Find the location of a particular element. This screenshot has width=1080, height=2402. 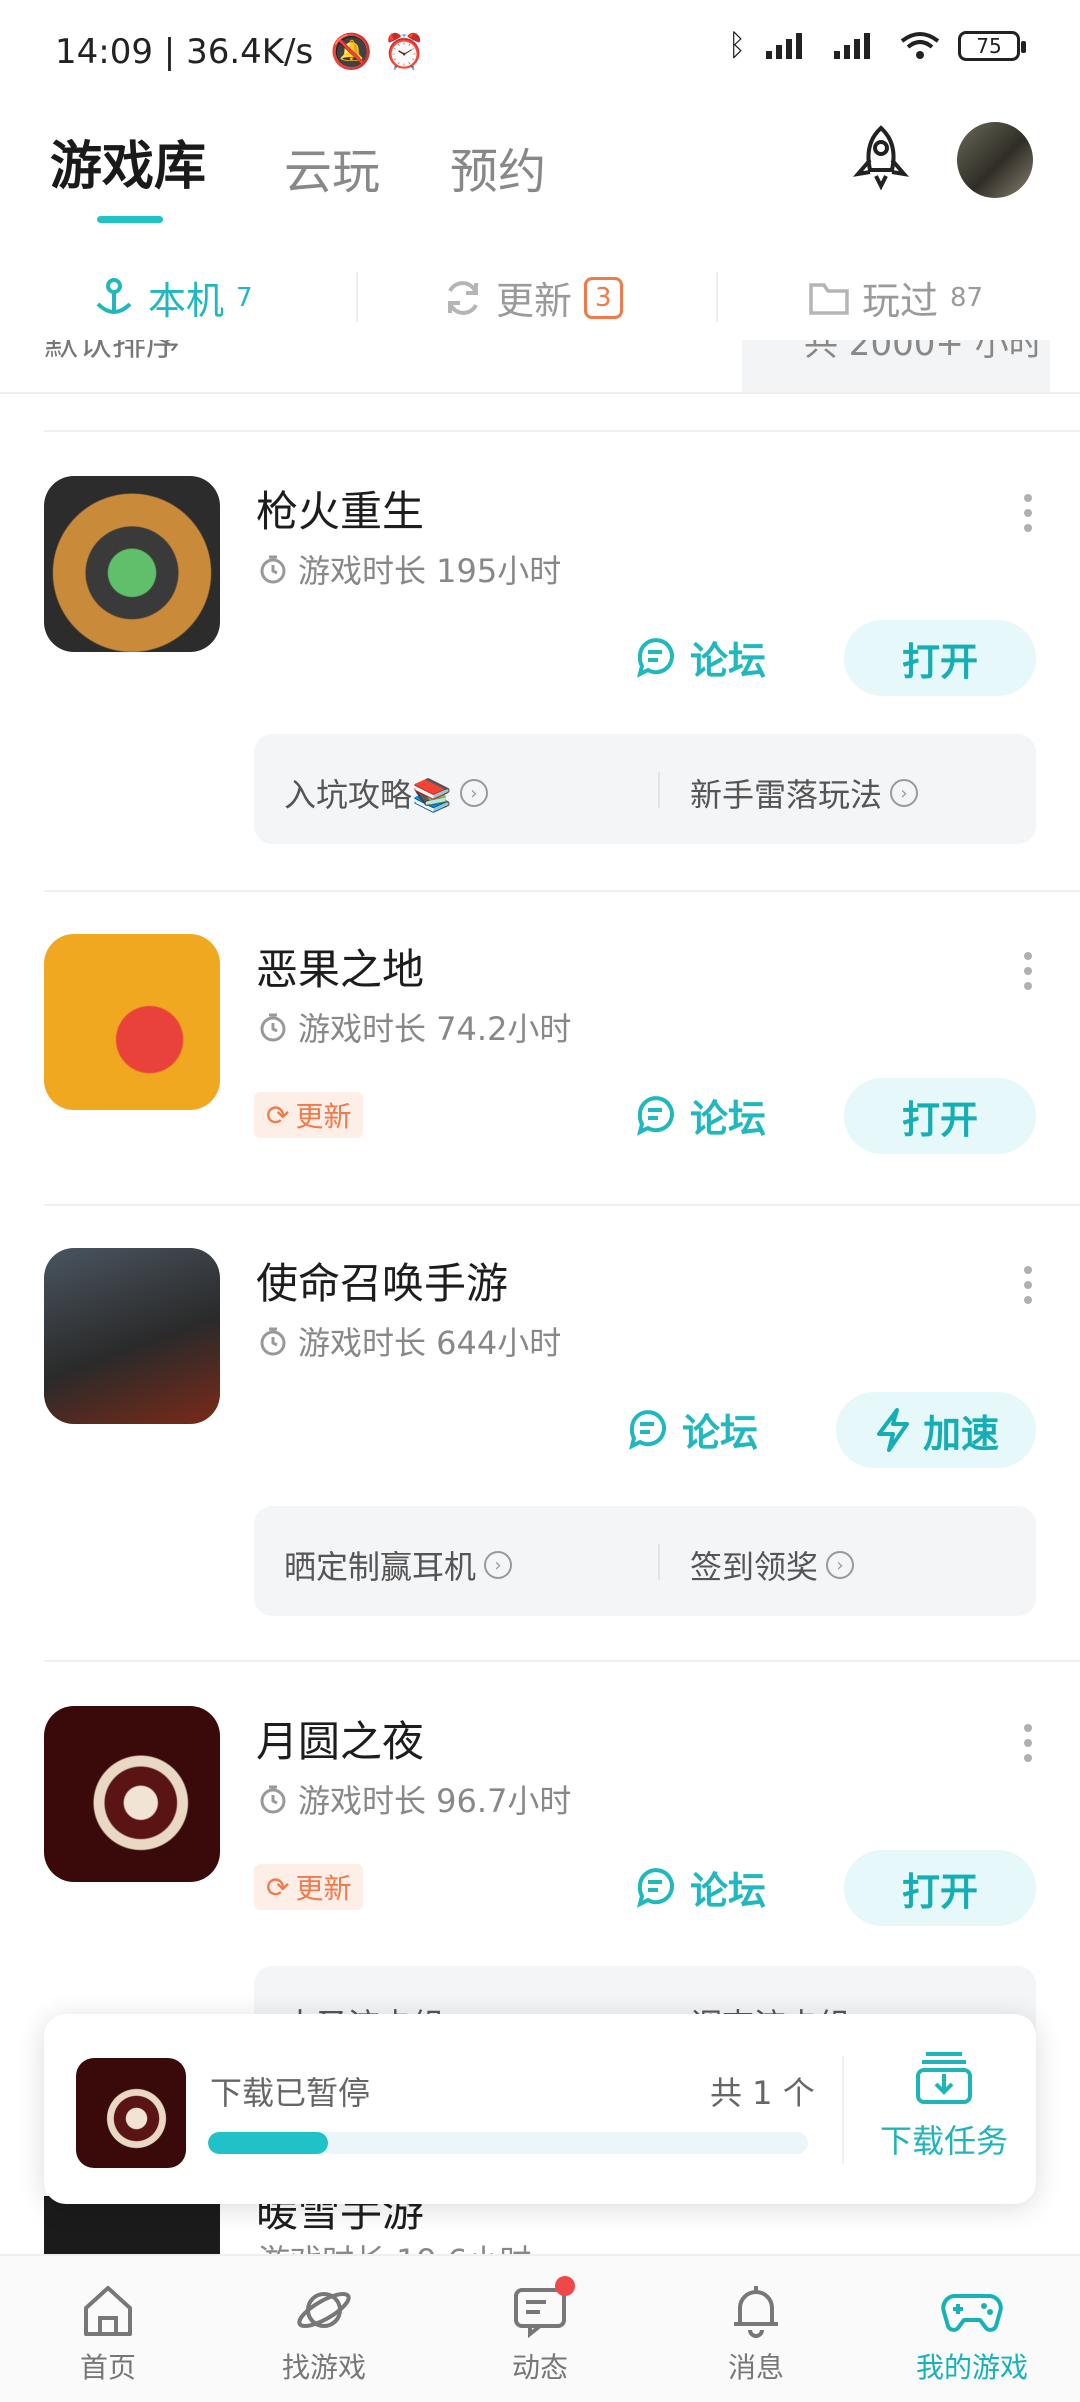

game-playtime: 游戏时长 195小时 is located at coordinates (409, 569).